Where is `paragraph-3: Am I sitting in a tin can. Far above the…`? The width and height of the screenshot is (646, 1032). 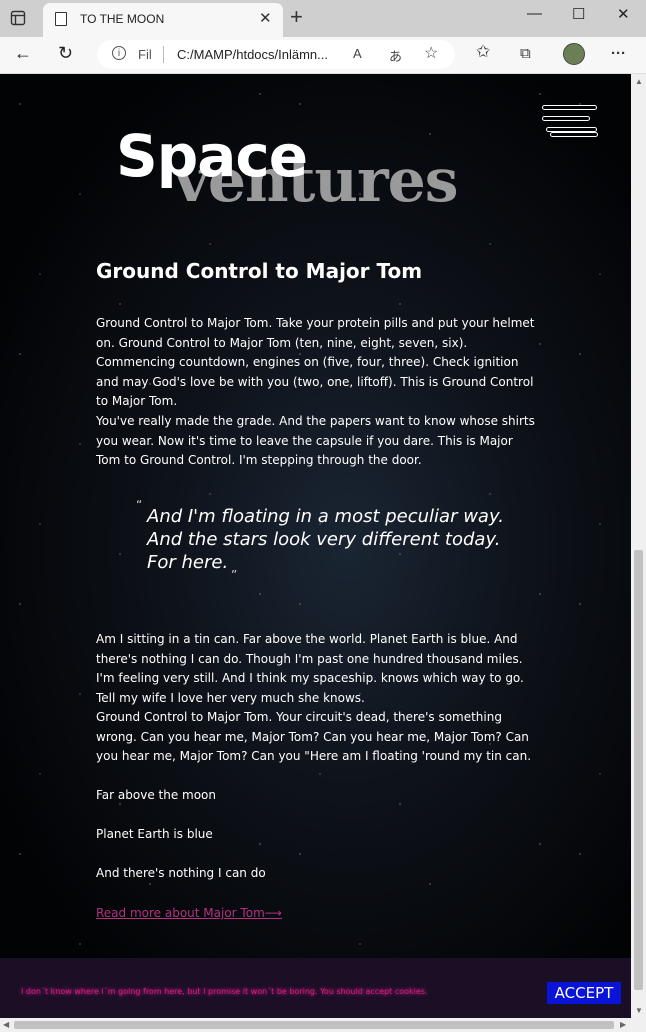 paragraph-3: Am I sitting in a tin can. Far above the… is located at coordinates (310, 668).